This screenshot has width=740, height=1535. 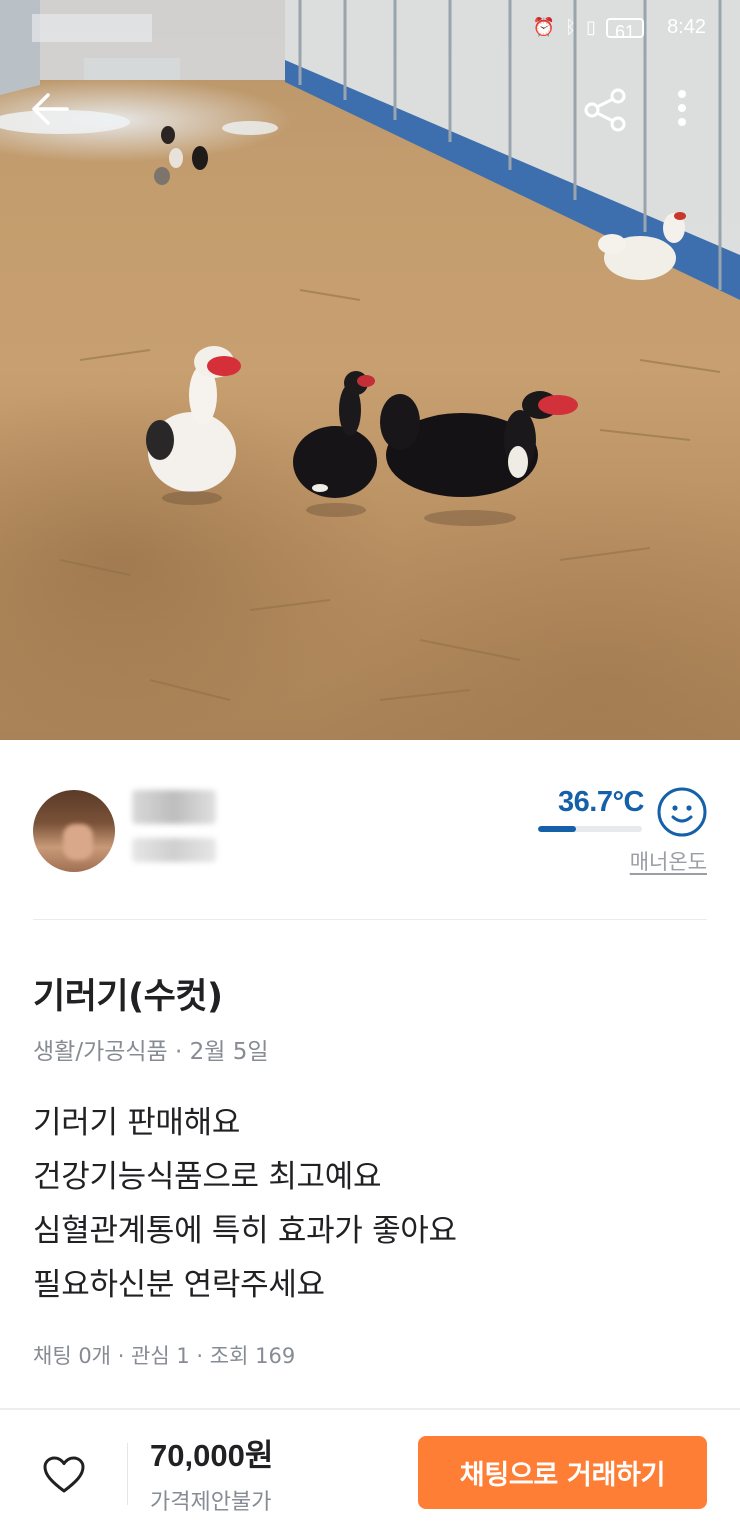 What do you see at coordinates (212, 1455) in the screenshot?
I see `price: 70,000원` at bounding box center [212, 1455].